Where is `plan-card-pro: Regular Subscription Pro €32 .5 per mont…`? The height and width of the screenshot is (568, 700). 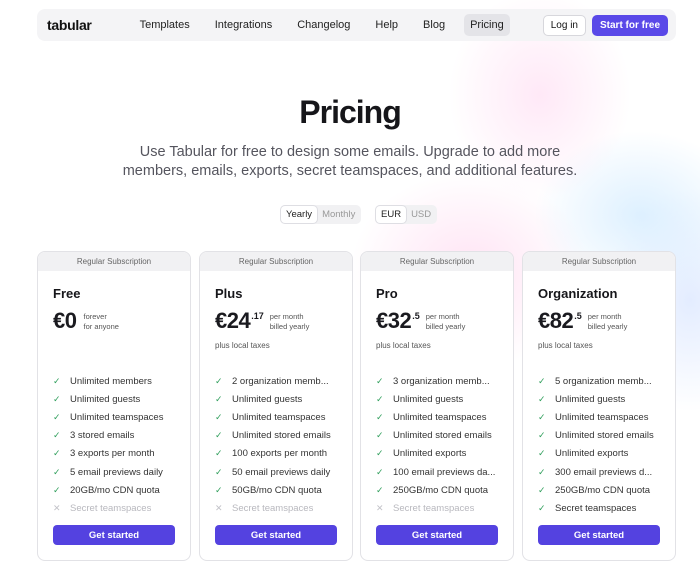 plan-card-pro: Regular Subscription Pro €32 .5 per mont… is located at coordinates (437, 406).